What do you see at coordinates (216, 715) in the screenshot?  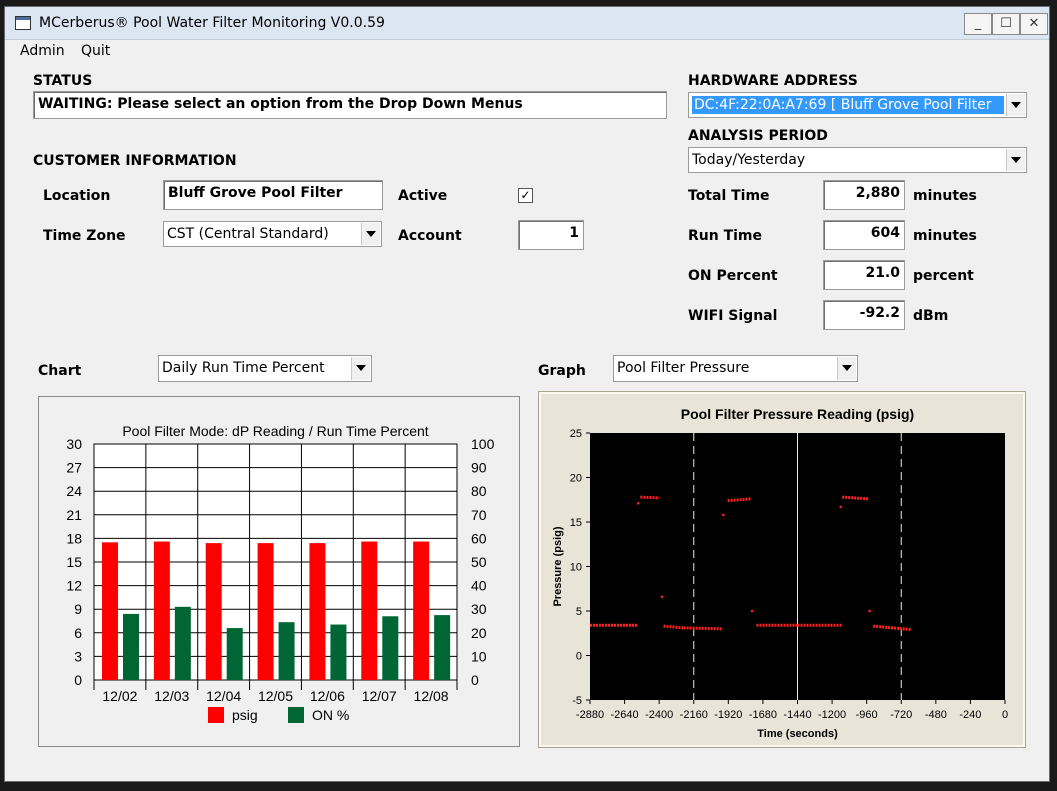 I see `legend-swatch-psig` at bounding box center [216, 715].